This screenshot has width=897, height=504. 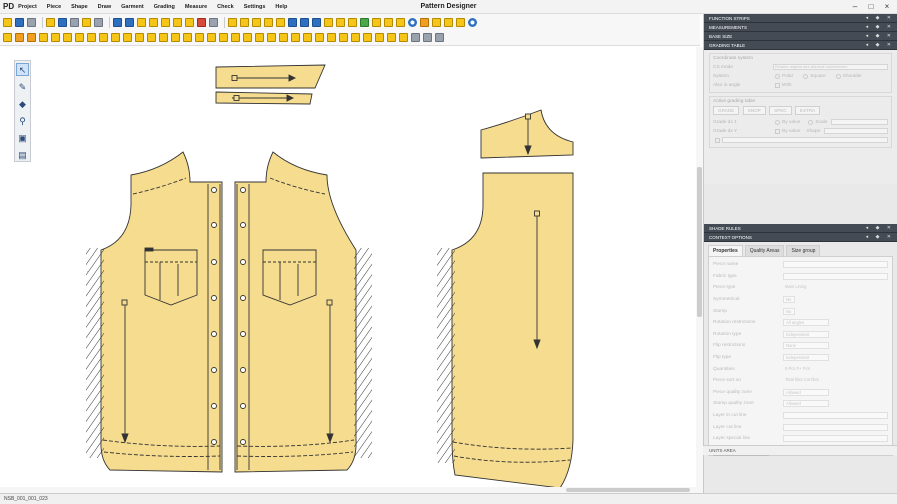 What do you see at coordinates (838, 76) in the screenshot?
I see `radio-shoulder` at bounding box center [838, 76].